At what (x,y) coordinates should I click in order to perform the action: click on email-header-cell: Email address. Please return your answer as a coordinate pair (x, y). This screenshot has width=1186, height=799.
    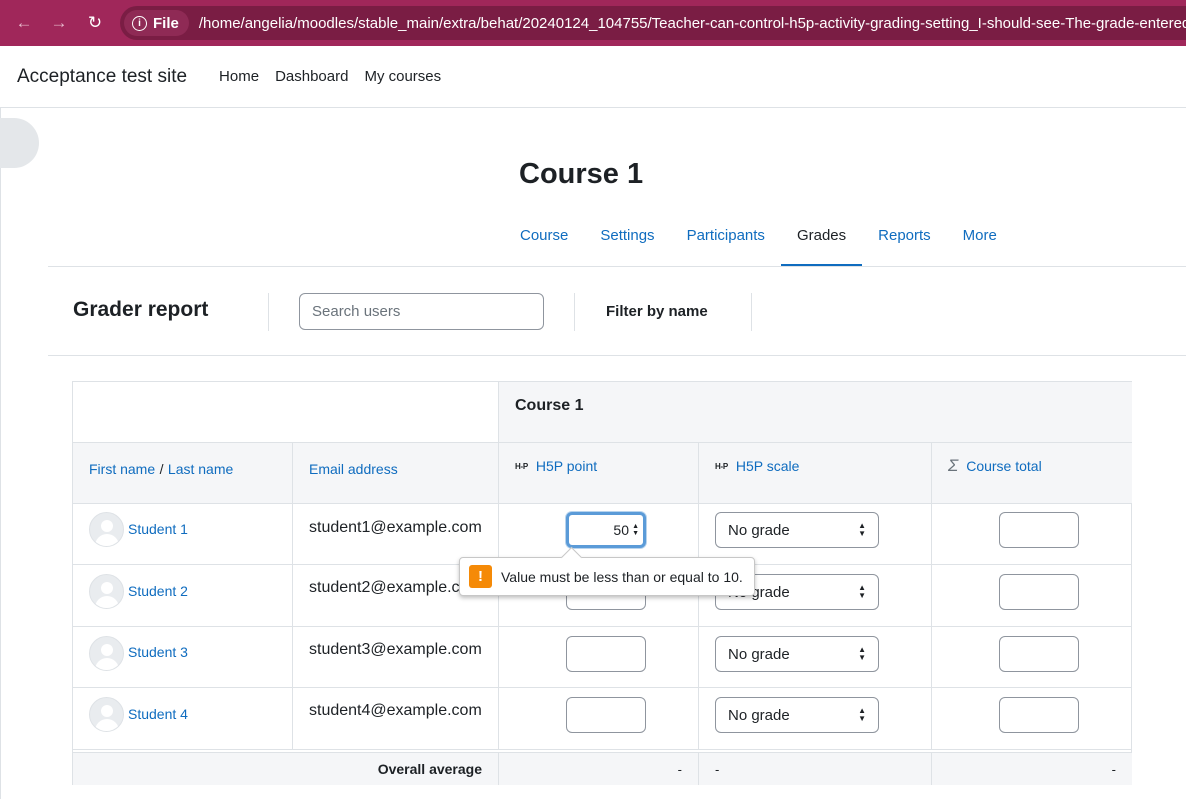
    Looking at the image, I should click on (396, 473).